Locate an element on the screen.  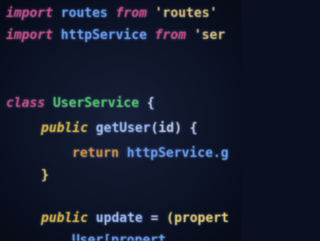
return-keyword: return is located at coordinates (95, 153).